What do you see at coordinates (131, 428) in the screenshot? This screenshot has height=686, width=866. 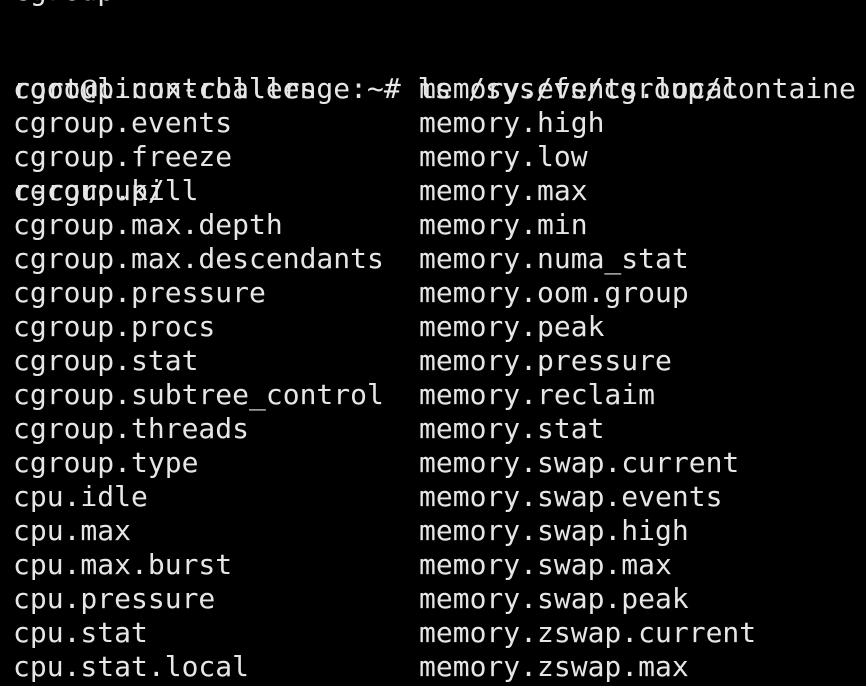 I see `file-entry: cgroup.threads` at bounding box center [131, 428].